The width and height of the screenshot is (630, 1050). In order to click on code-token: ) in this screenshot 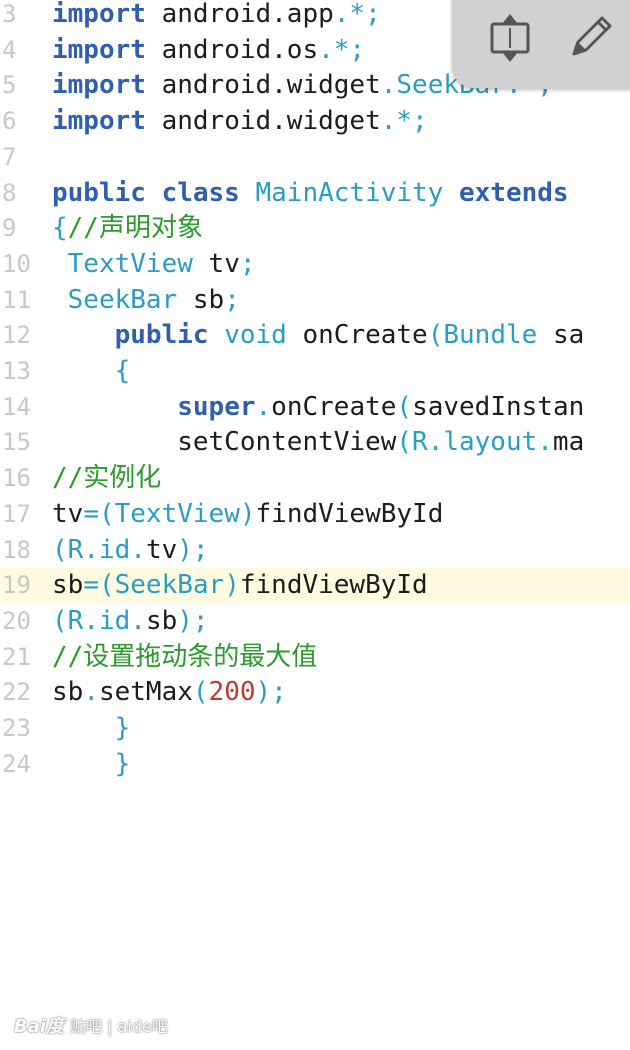, I will do `click(232, 585)`.